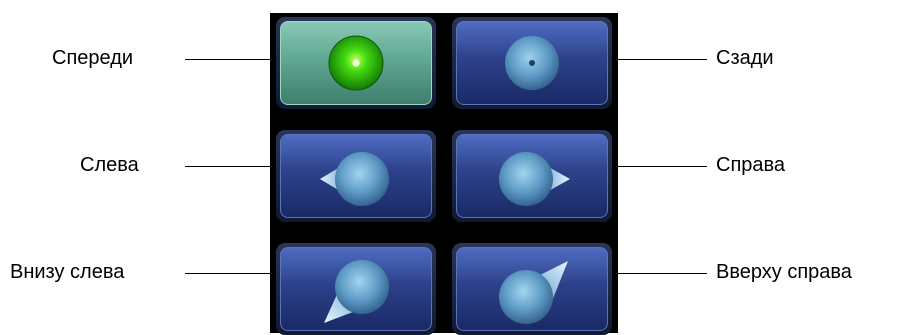 This screenshot has width=910, height=335. I want to click on leader-line-back, so click(659, 59).